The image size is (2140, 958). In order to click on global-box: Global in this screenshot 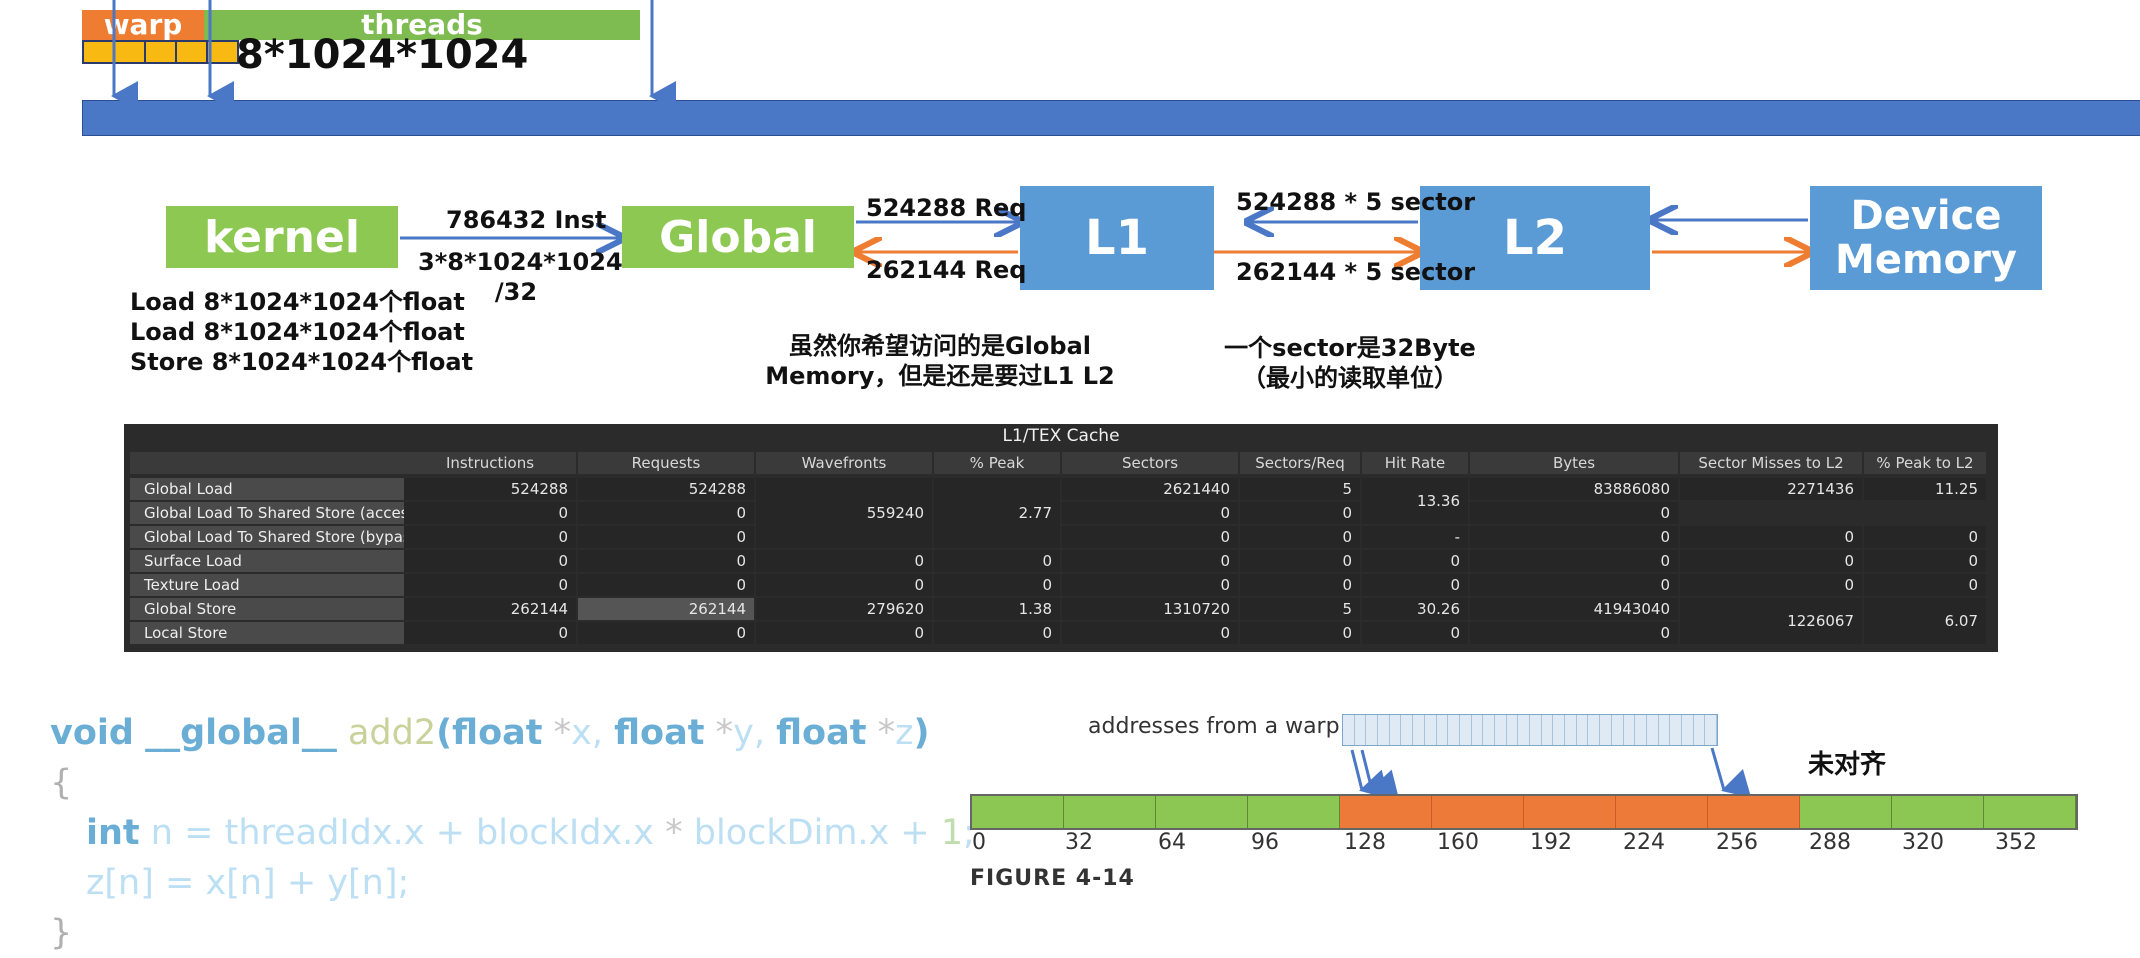, I will do `click(738, 237)`.